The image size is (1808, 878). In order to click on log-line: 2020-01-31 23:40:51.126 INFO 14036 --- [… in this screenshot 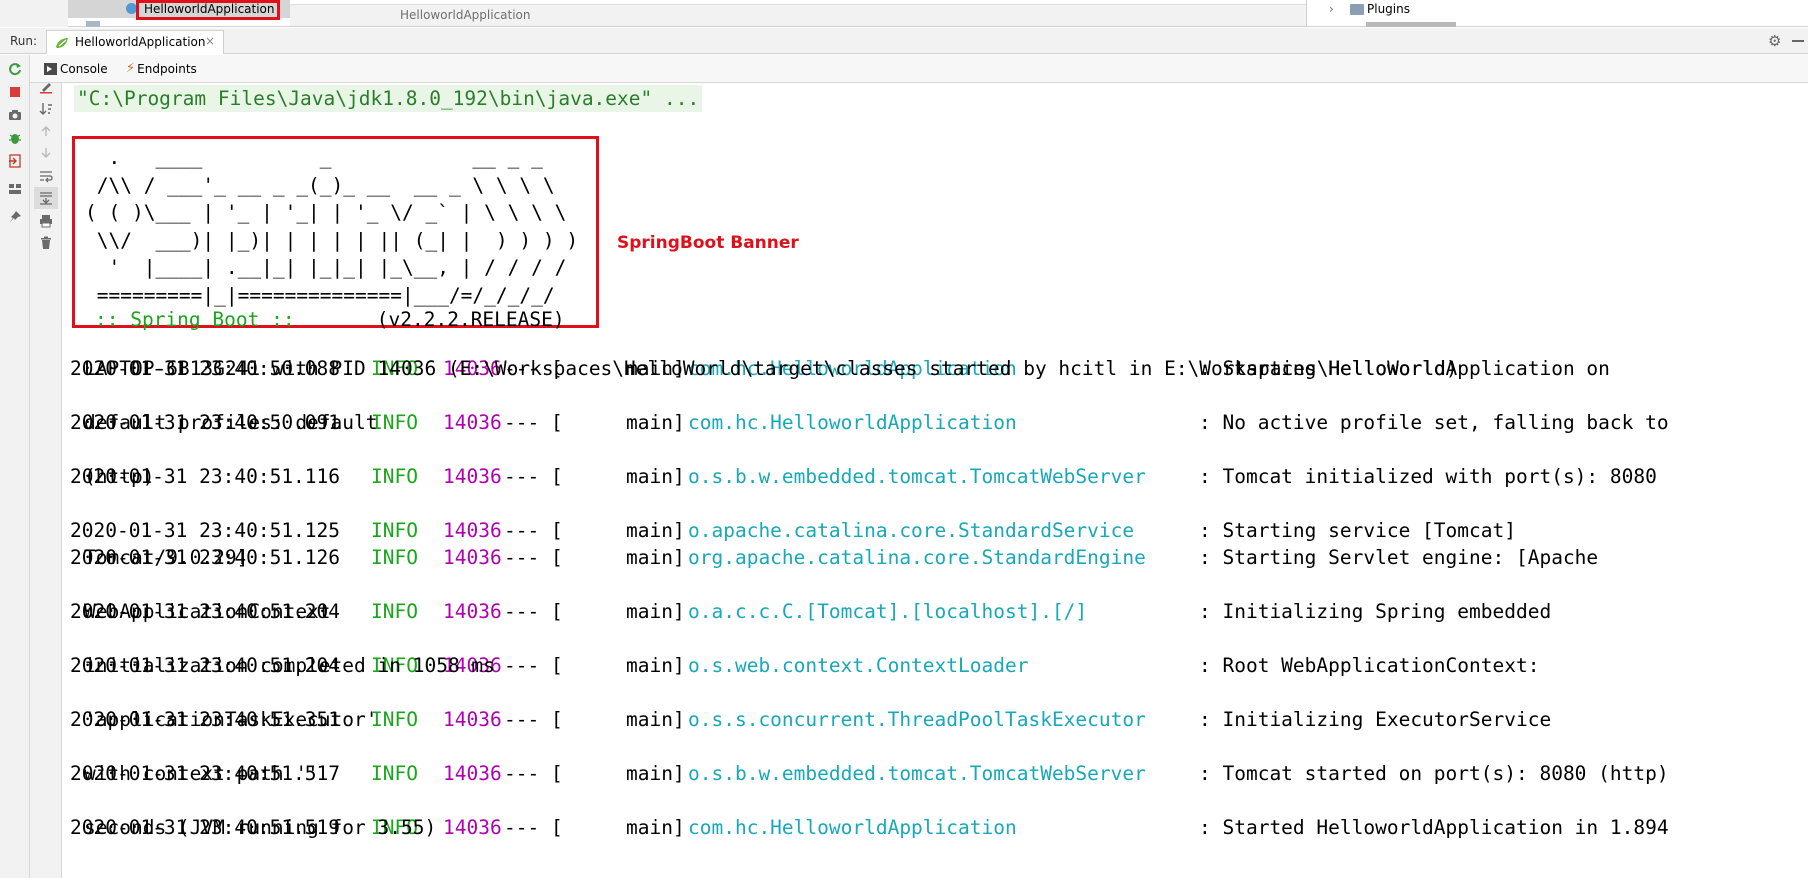, I will do `click(935, 557)`.